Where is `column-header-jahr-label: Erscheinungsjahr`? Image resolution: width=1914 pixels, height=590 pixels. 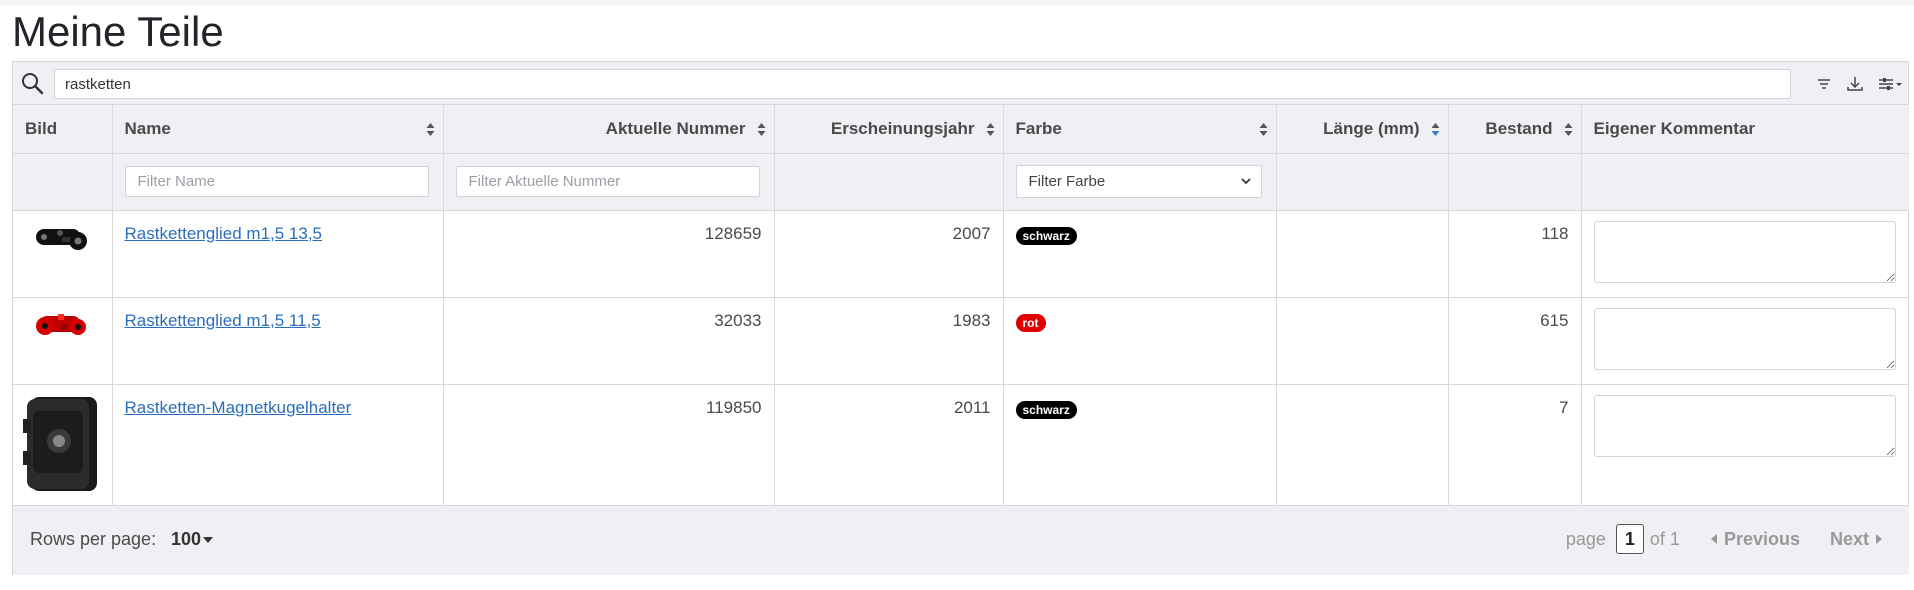 column-header-jahr-label: Erscheinungsjahr is located at coordinates (902, 128).